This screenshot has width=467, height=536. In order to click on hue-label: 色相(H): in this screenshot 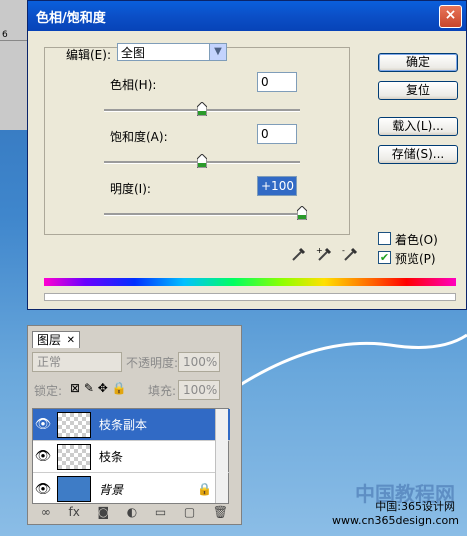, I will do `click(133, 85)`.